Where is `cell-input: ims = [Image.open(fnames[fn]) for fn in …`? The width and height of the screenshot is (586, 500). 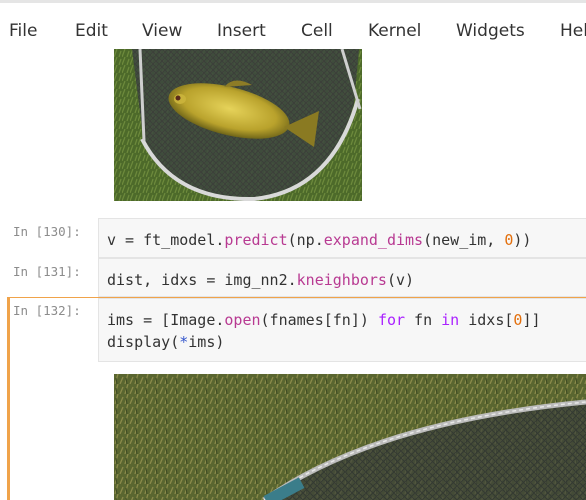 cell-input: ims = [Image.open(fnames[fn]) for fn in … is located at coordinates (342, 330).